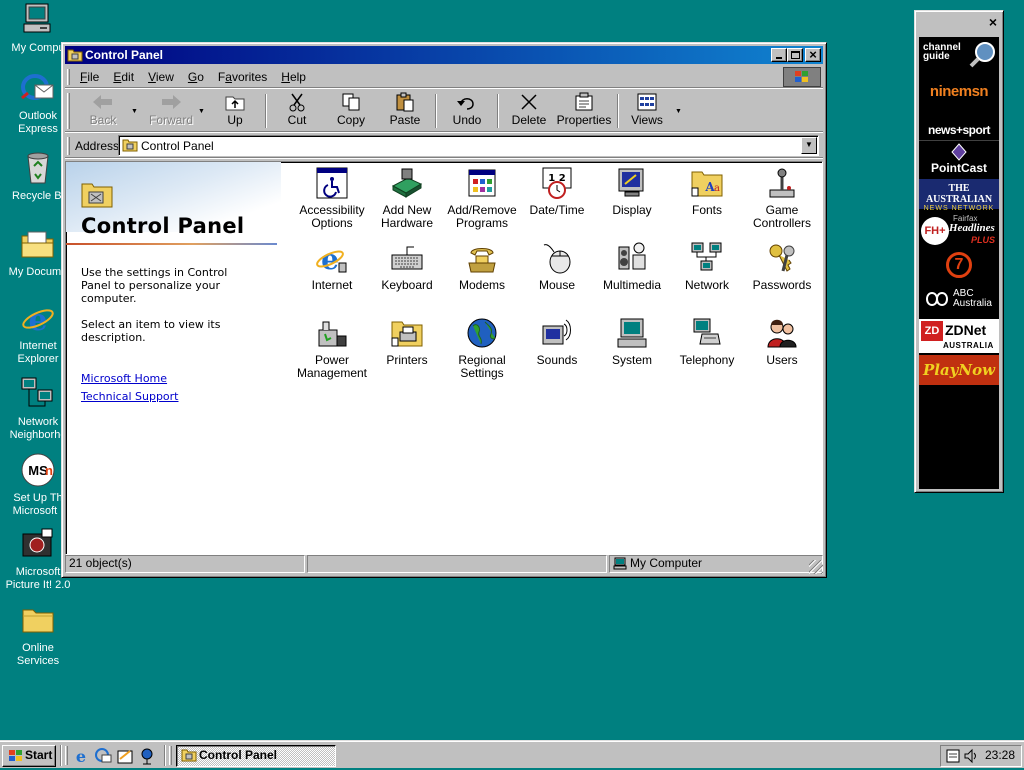 This screenshot has height=770, width=1024. I want to click on show-desktop-icon, so click(125, 756).